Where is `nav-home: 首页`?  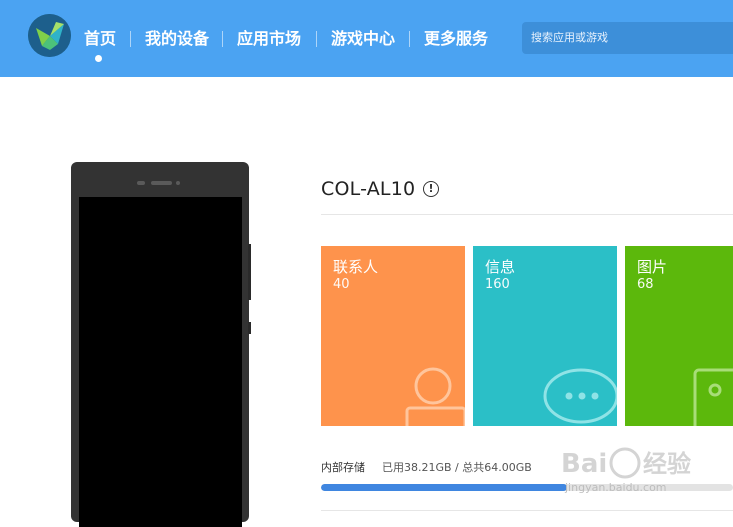
nav-home: 首页 is located at coordinates (100, 39).